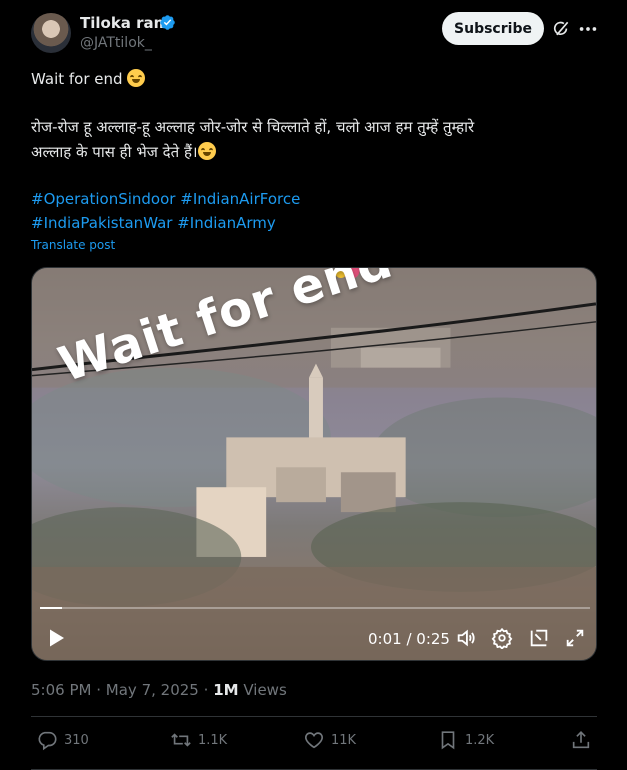  What do you see at coordinates (206, 151) in the screenshot?
I see `thinking-emoji-icon` at bounding box center [206, 151].